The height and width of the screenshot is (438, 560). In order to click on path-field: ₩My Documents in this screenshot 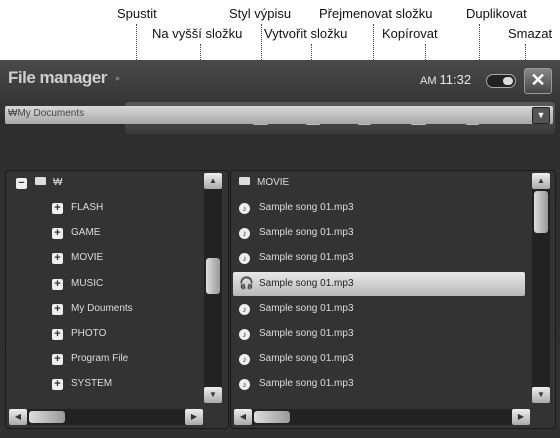, I will do `click(46, 113)`.